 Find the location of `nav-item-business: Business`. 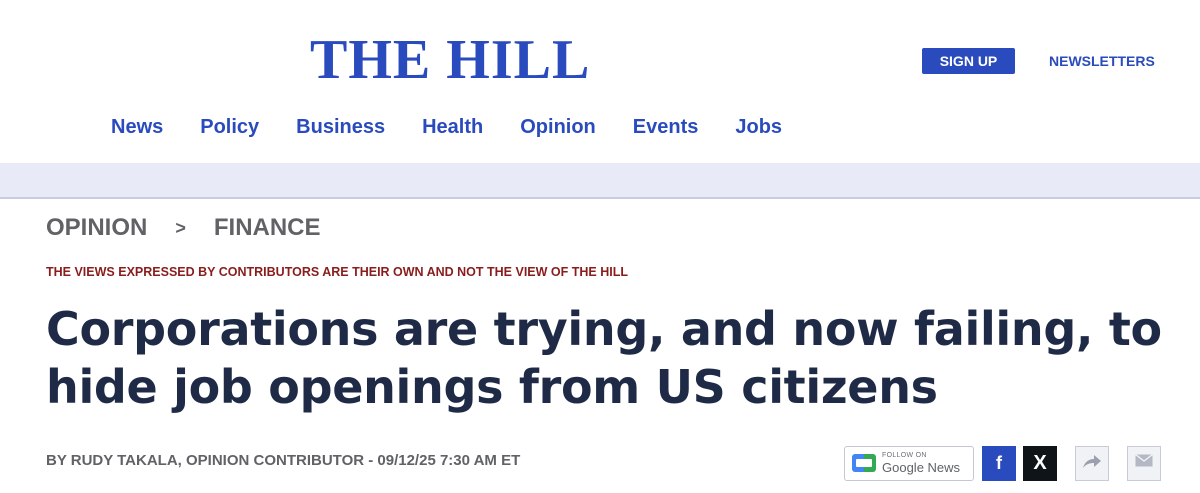

nav-item-business: Business is located at coordinates (340, 127).